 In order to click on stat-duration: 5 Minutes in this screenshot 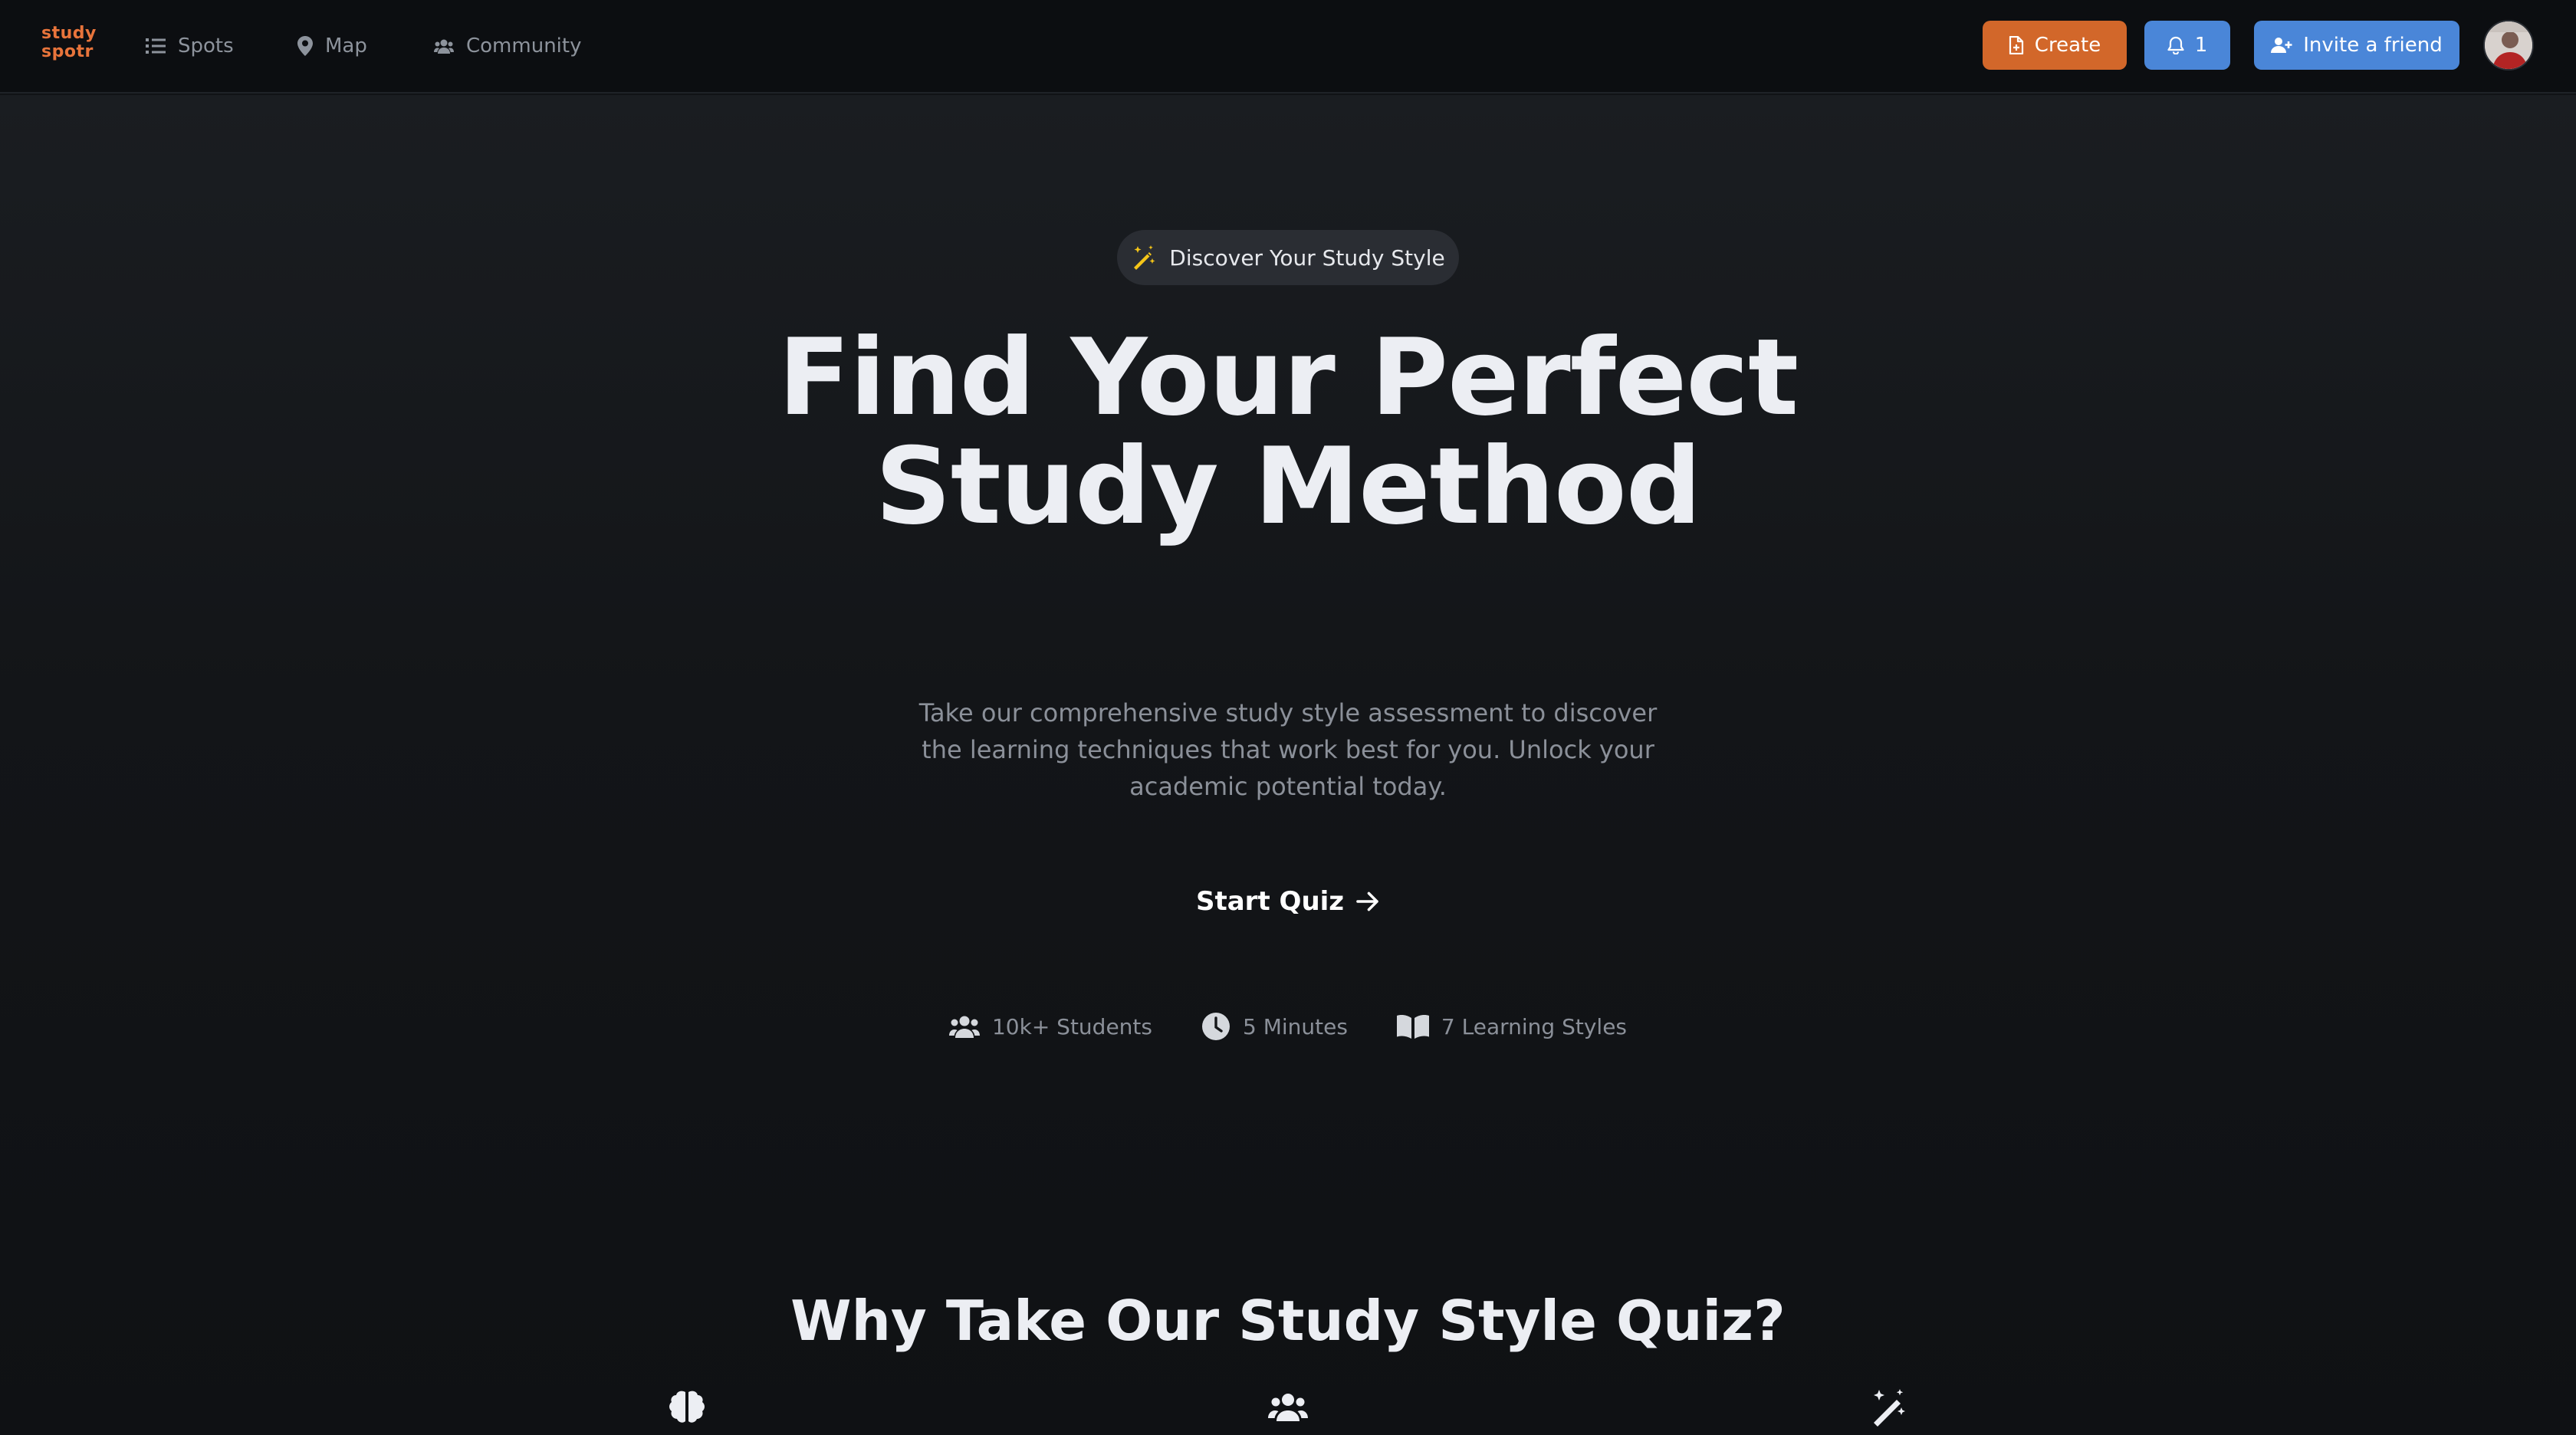, I will do `click(1274, 1026)`.